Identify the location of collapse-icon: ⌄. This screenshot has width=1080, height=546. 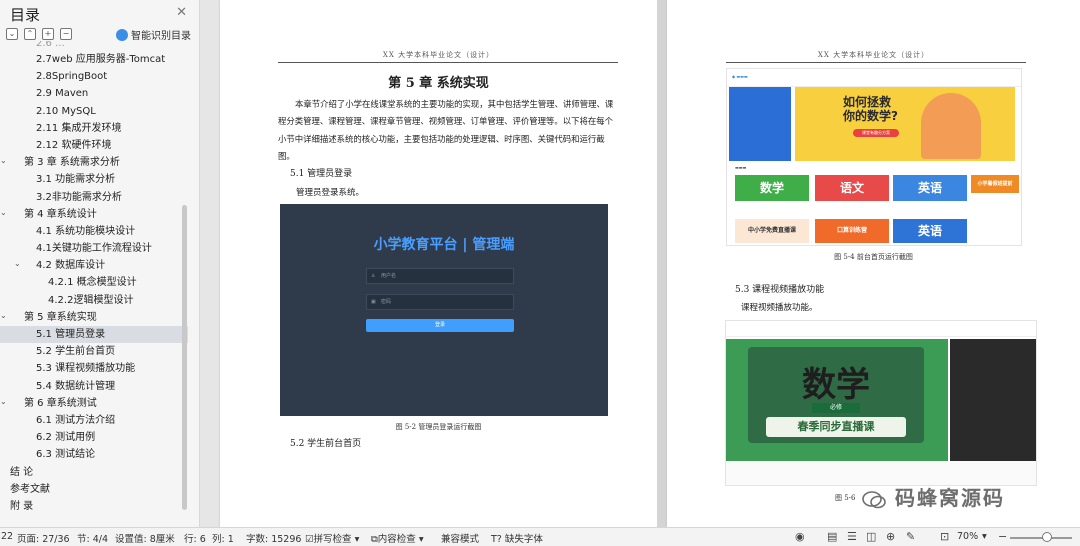
(12, 34).